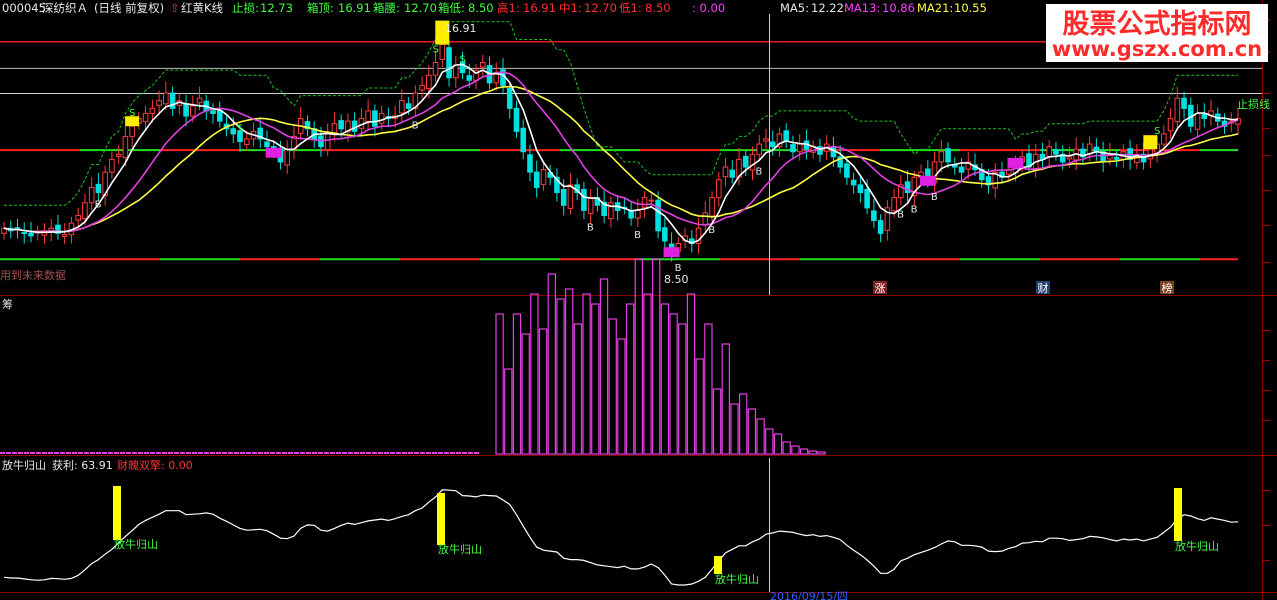 The width and height of the screenshot is (1277, 600). I want to click on sell-mark: S, so click(240, 129).